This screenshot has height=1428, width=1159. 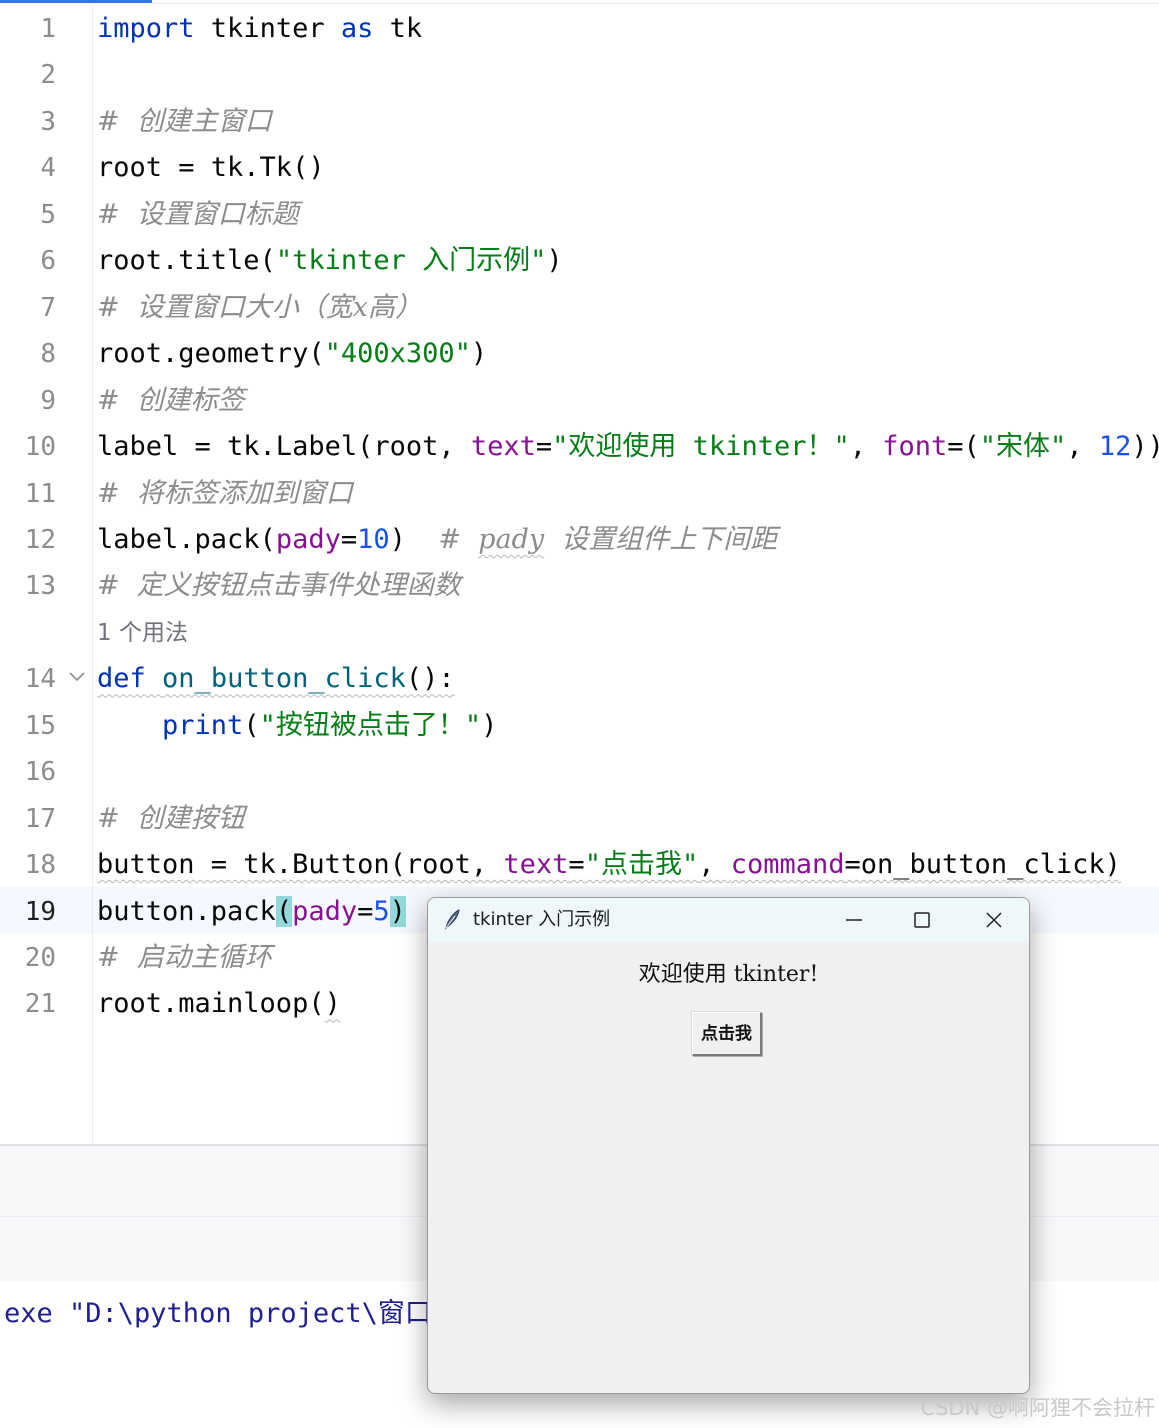 What do you see at coordinates (28, 912) in the screenshot?
I see `line-number: 19` at bounding box center [28, 912].